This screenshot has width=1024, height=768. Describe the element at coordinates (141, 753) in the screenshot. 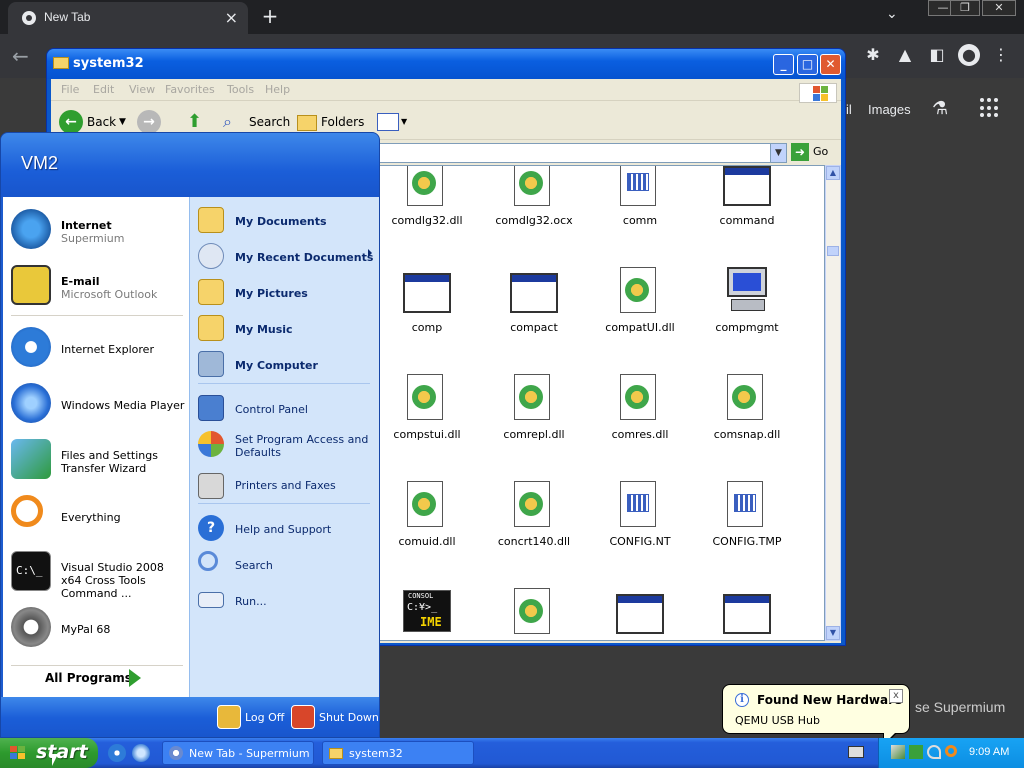

I see `quicklaunch-browser-icon` at that location.